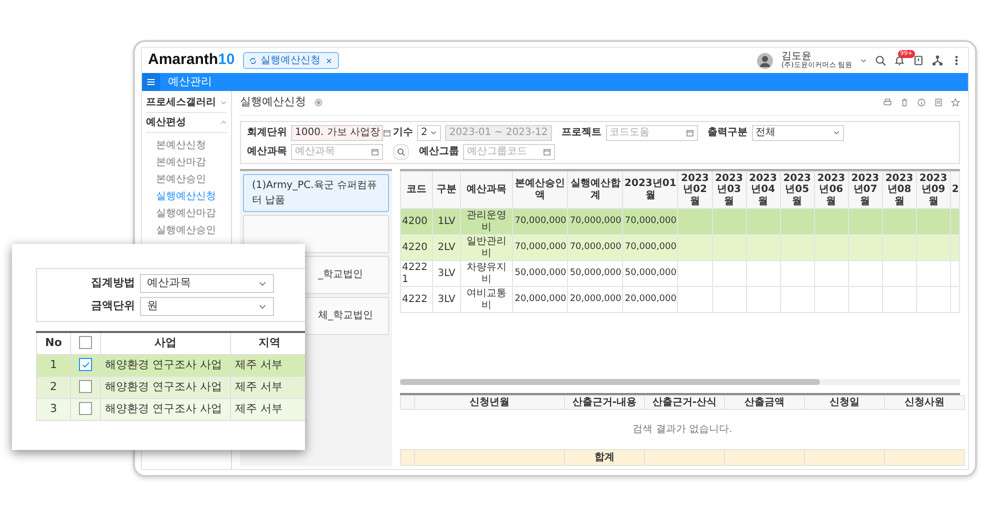 This screenshot has width=984, height=517. Describe the element at coordinates (918, 60) in the screenshot. I see `book-icon` at that location.